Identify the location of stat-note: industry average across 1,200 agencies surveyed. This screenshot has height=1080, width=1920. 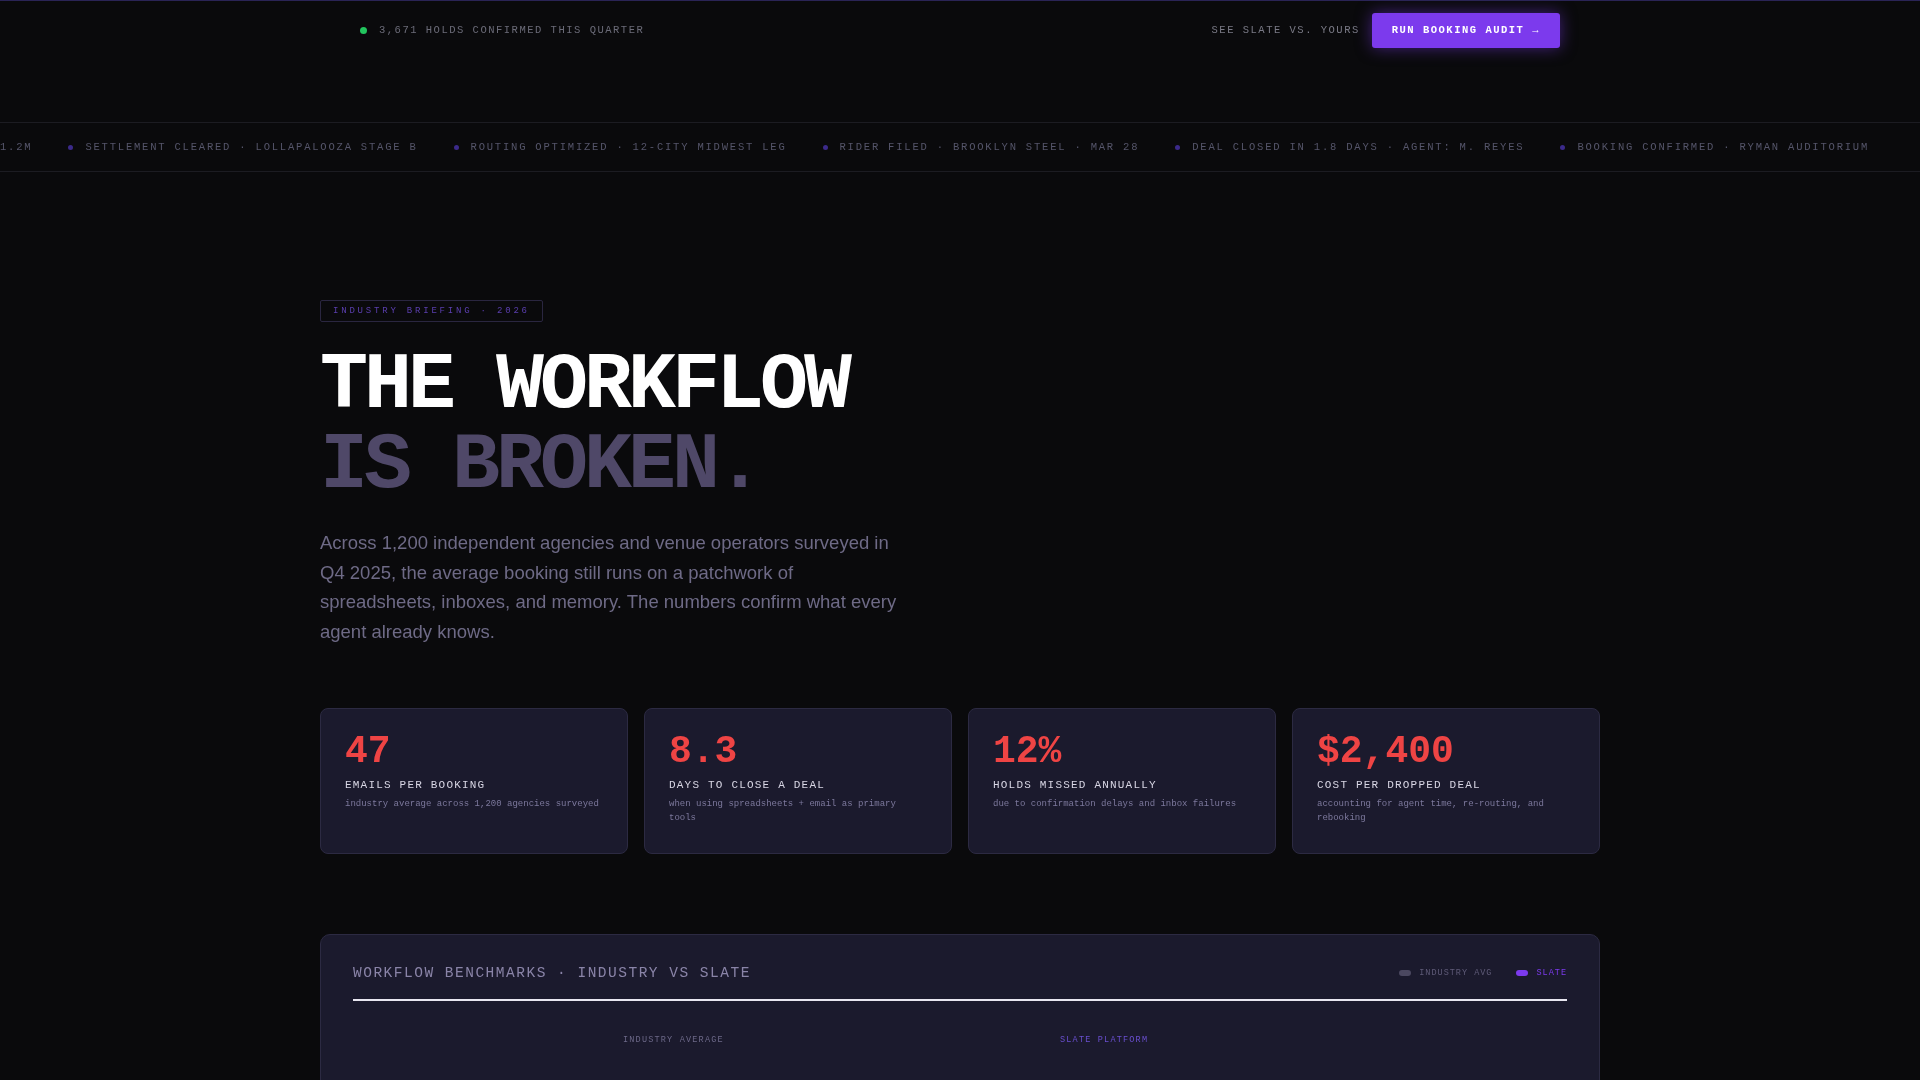
(472, 804).